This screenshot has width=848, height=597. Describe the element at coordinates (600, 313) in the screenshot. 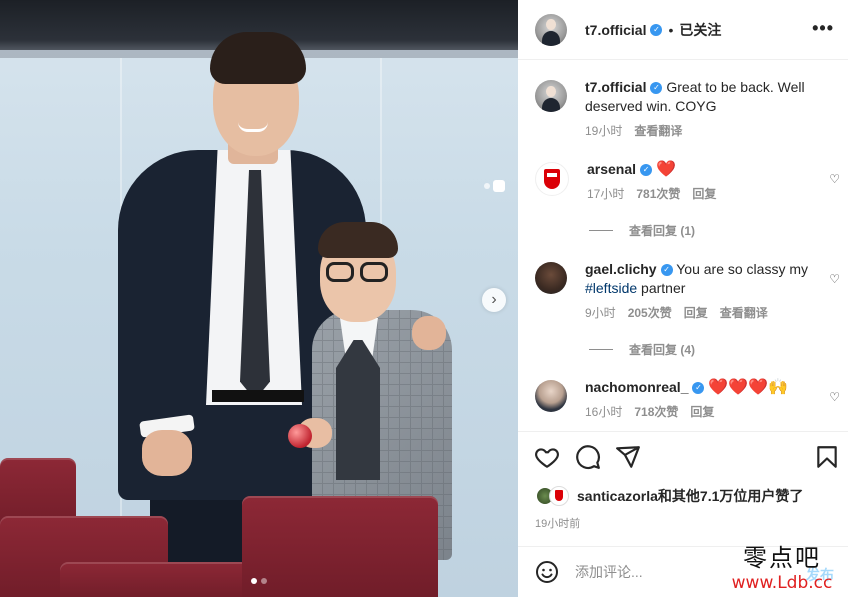

I see `comment-time: 9小时` at that location.